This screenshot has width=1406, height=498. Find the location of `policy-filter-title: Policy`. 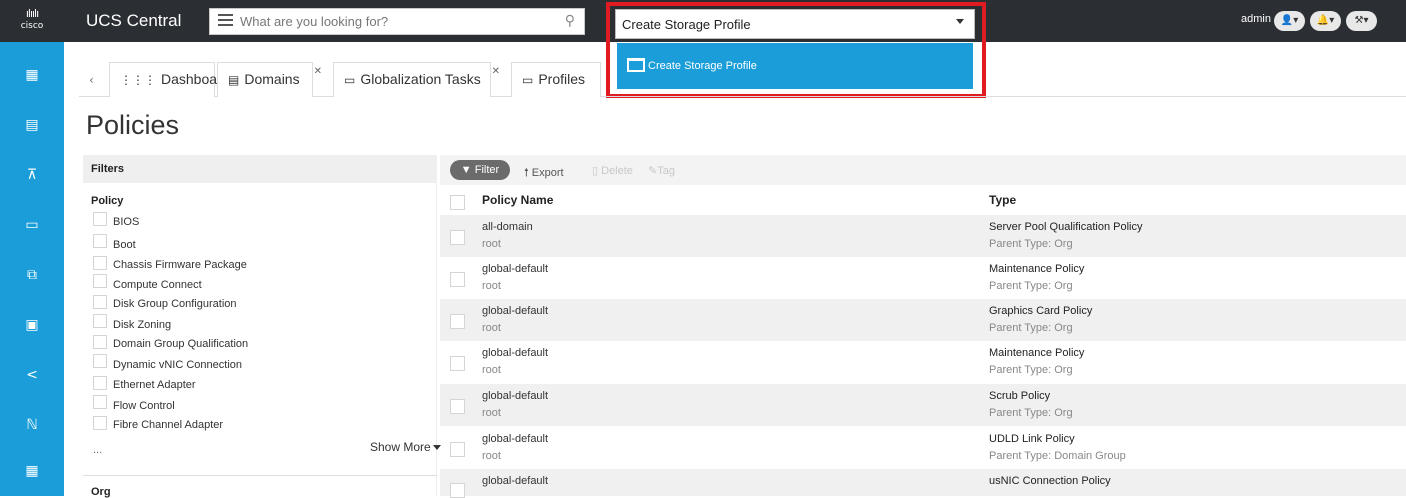

policy-filter-title: Policy is located at coordinates (107, 201).